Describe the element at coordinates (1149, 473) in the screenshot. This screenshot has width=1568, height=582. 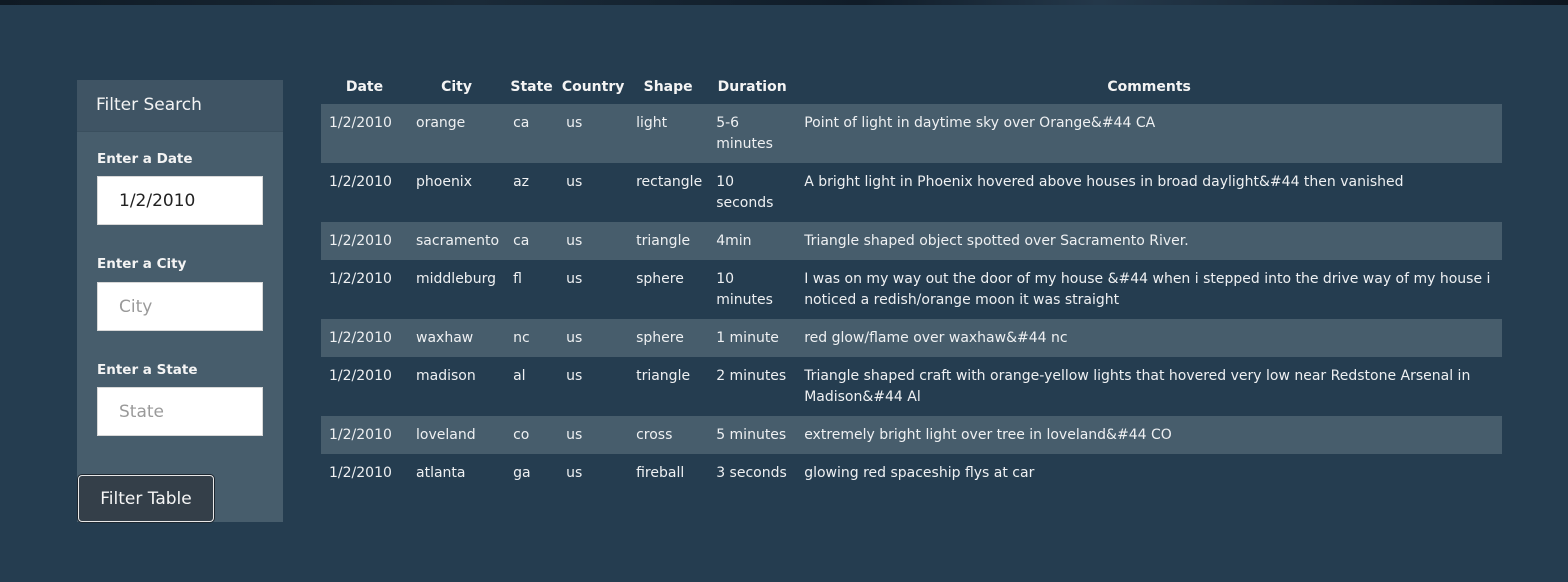
I see `cell-comments: glowing red spaceship flys at car` at that location.